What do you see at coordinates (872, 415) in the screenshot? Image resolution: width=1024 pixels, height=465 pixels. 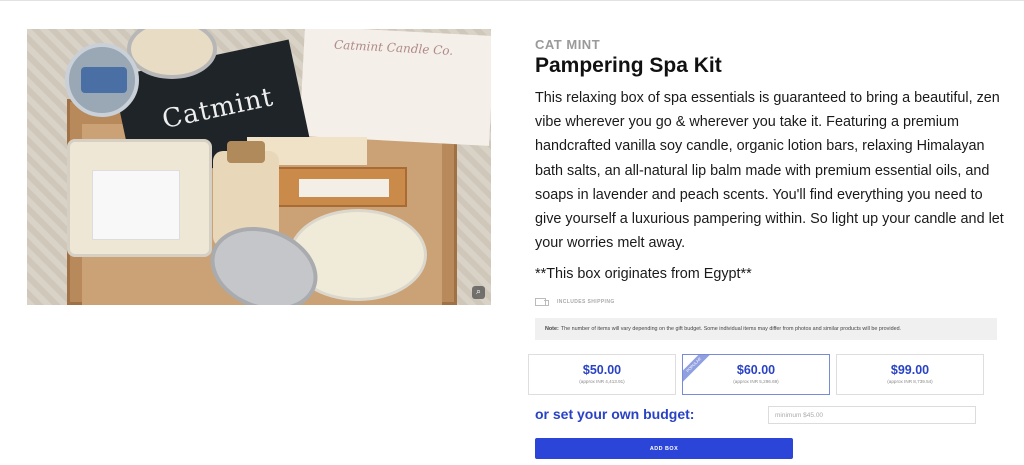 I see `custom-budget-input` at bounding box center [872, 415].